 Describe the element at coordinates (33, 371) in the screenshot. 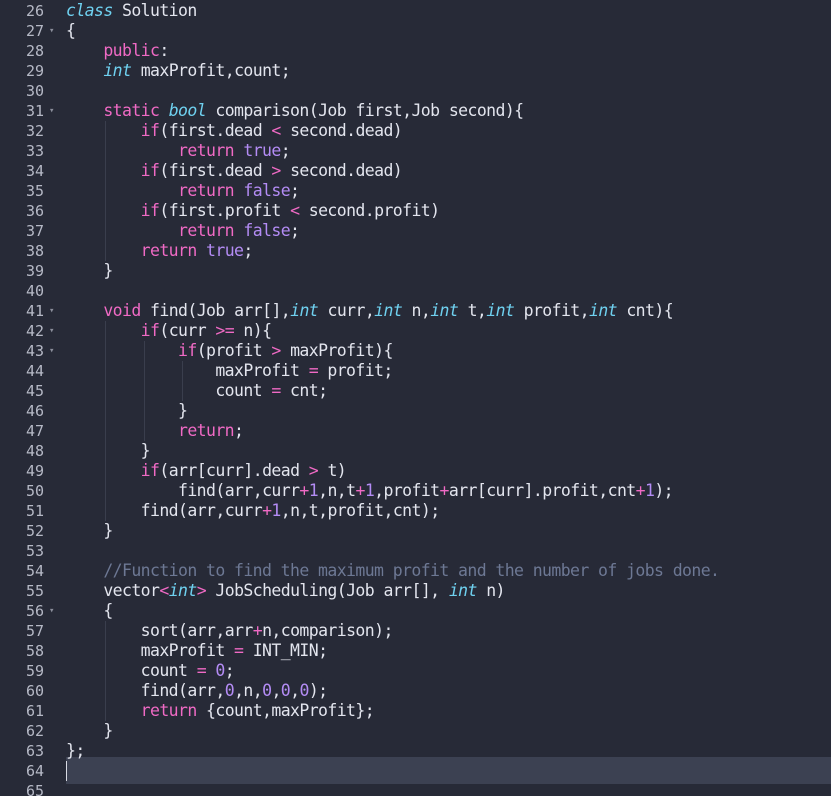

I see `gutter-line: 44` at that location.